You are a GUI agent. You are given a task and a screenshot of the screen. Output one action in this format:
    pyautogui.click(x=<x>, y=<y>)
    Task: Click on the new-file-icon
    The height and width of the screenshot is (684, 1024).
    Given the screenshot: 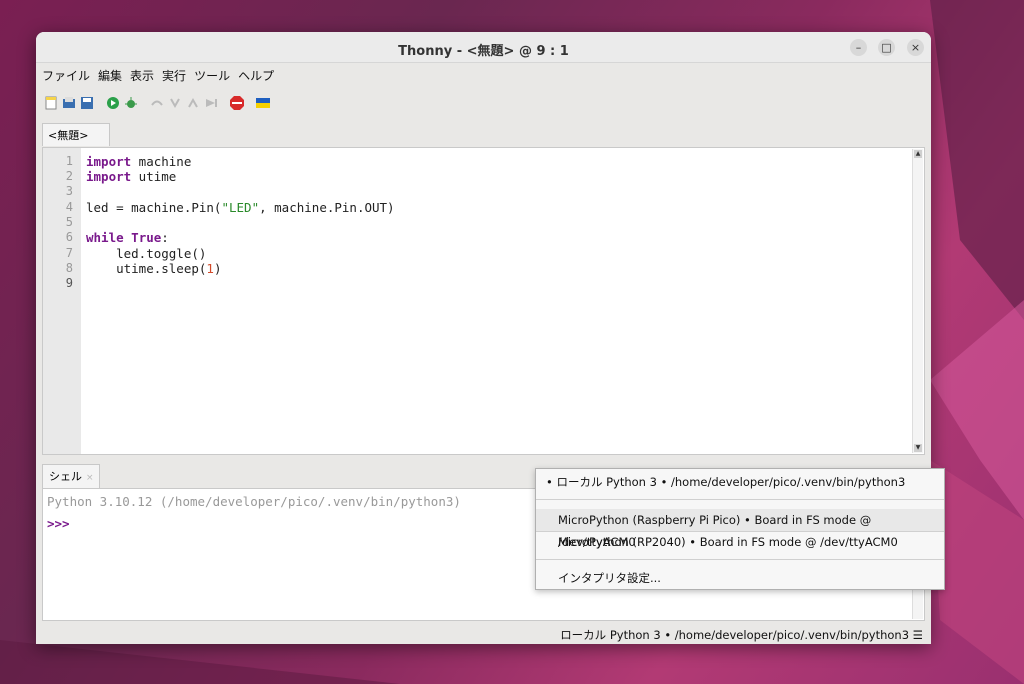 What is the action you would take?
    pyautogui.click(x=51, y=102)
    